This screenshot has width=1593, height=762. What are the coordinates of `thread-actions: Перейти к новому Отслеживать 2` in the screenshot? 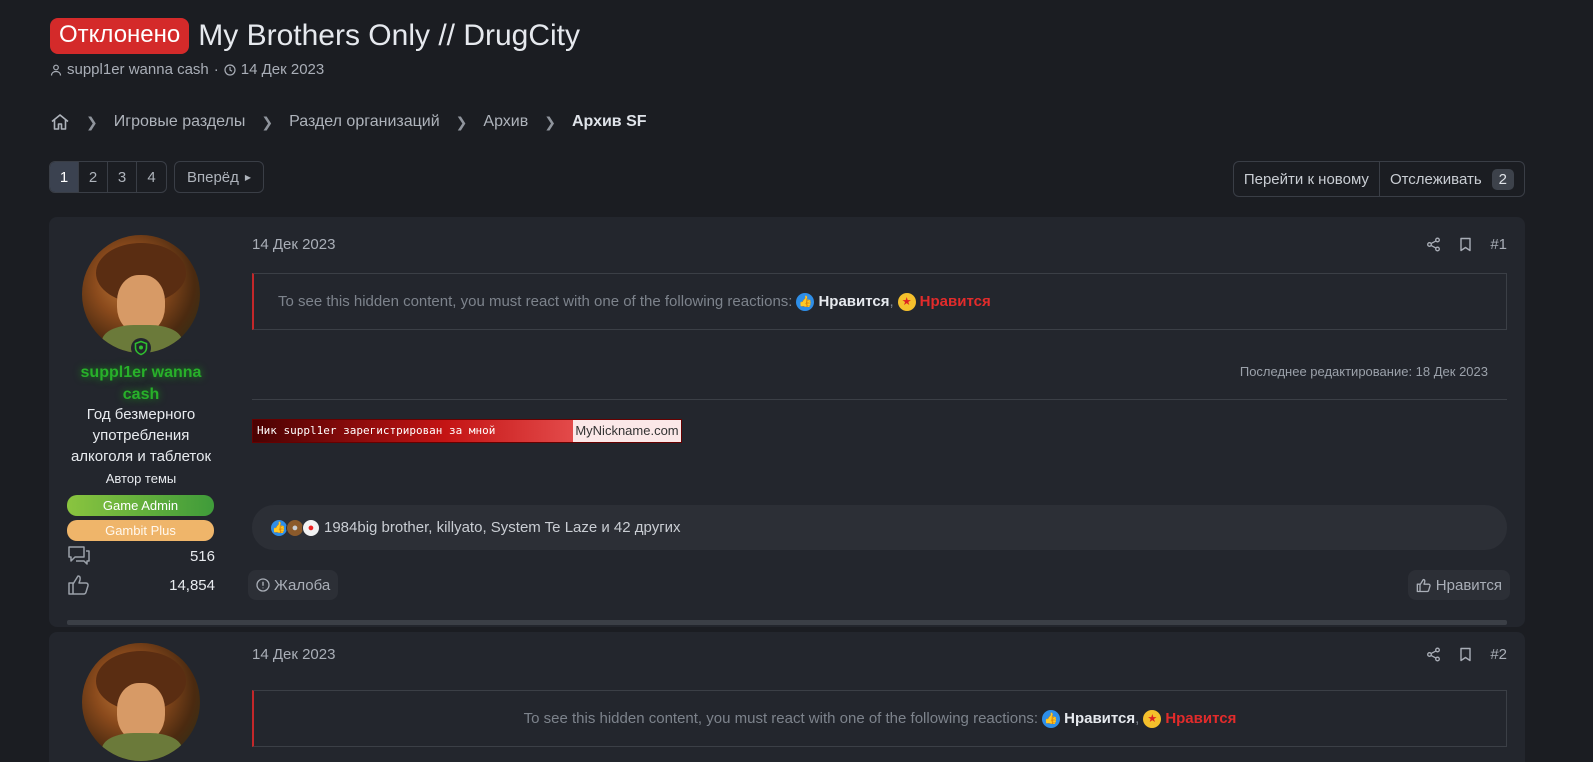 It's located at (1378, 179).